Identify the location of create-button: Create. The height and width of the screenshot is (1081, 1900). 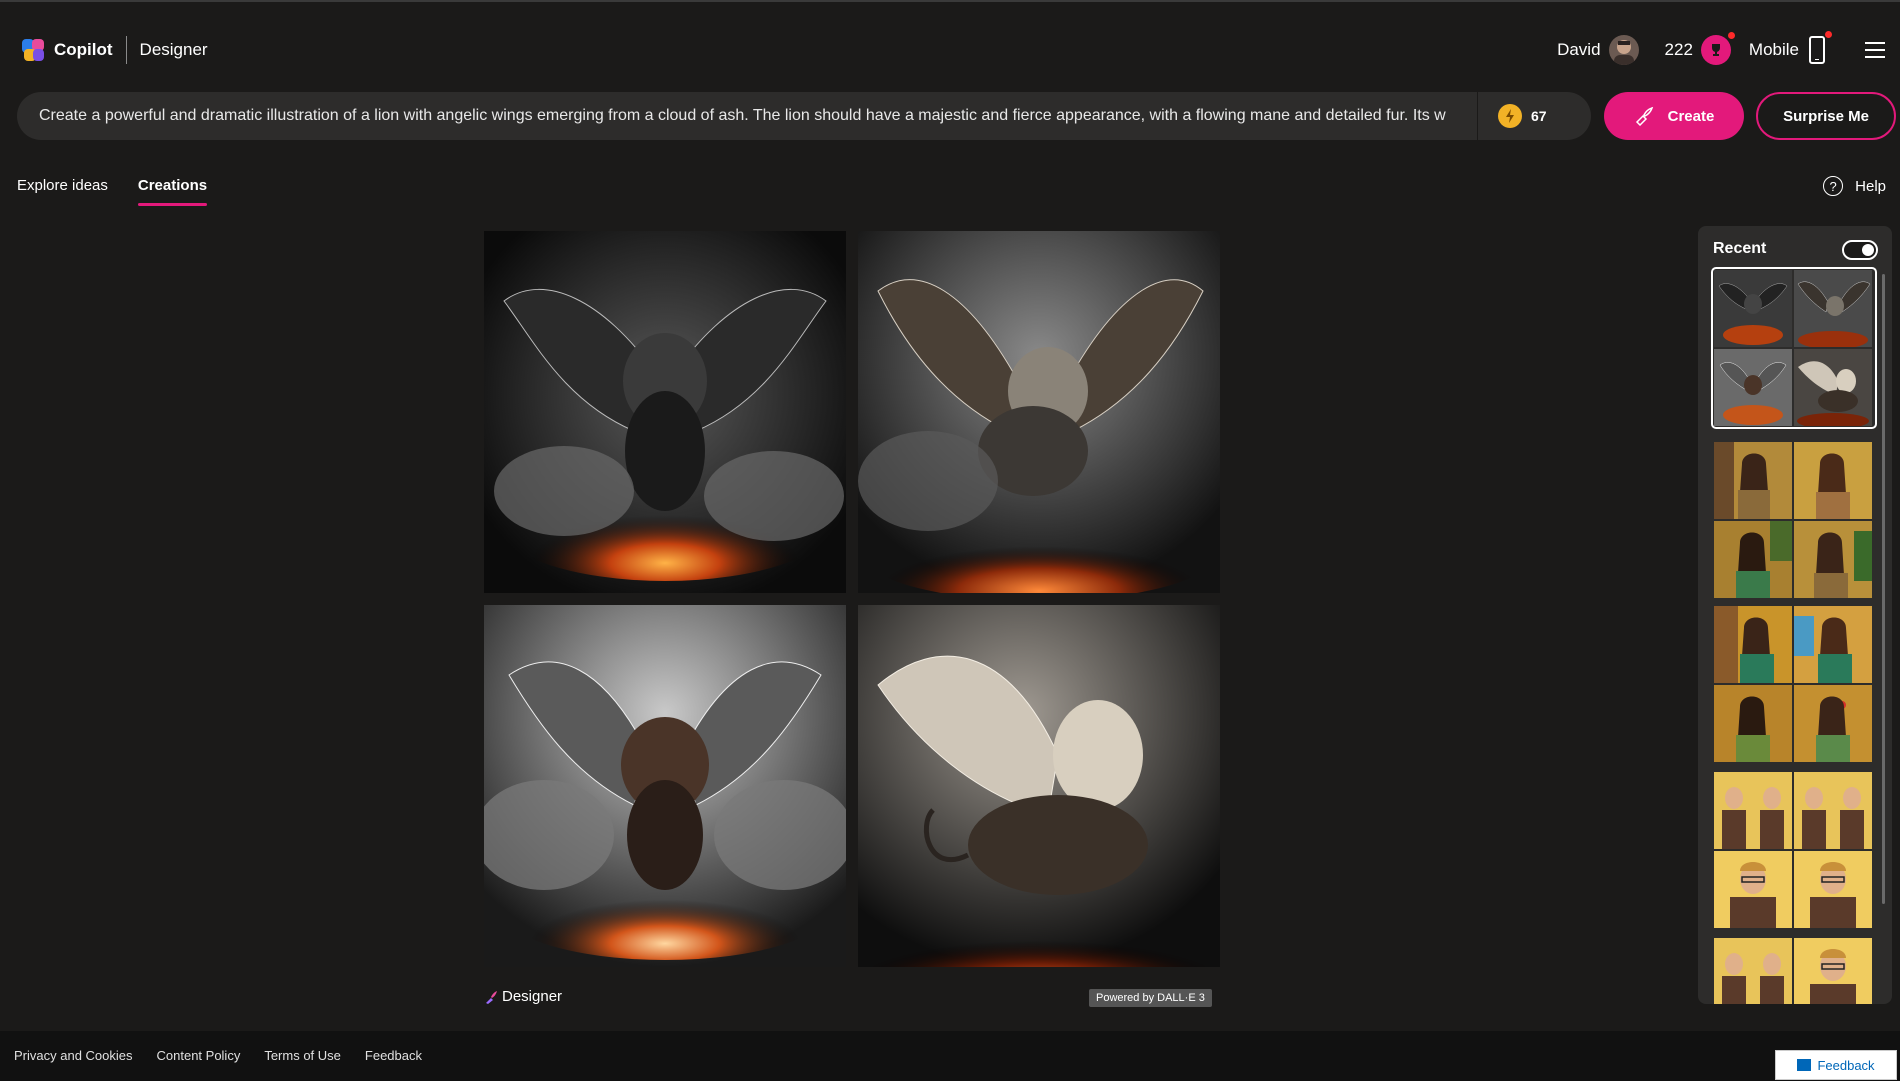
(1674, 116).